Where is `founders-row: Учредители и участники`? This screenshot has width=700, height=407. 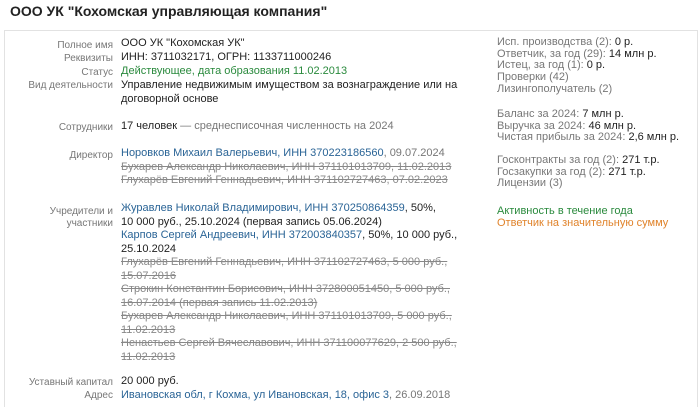 founders-row: Учредители и участники is located at coordinates (59, 219).